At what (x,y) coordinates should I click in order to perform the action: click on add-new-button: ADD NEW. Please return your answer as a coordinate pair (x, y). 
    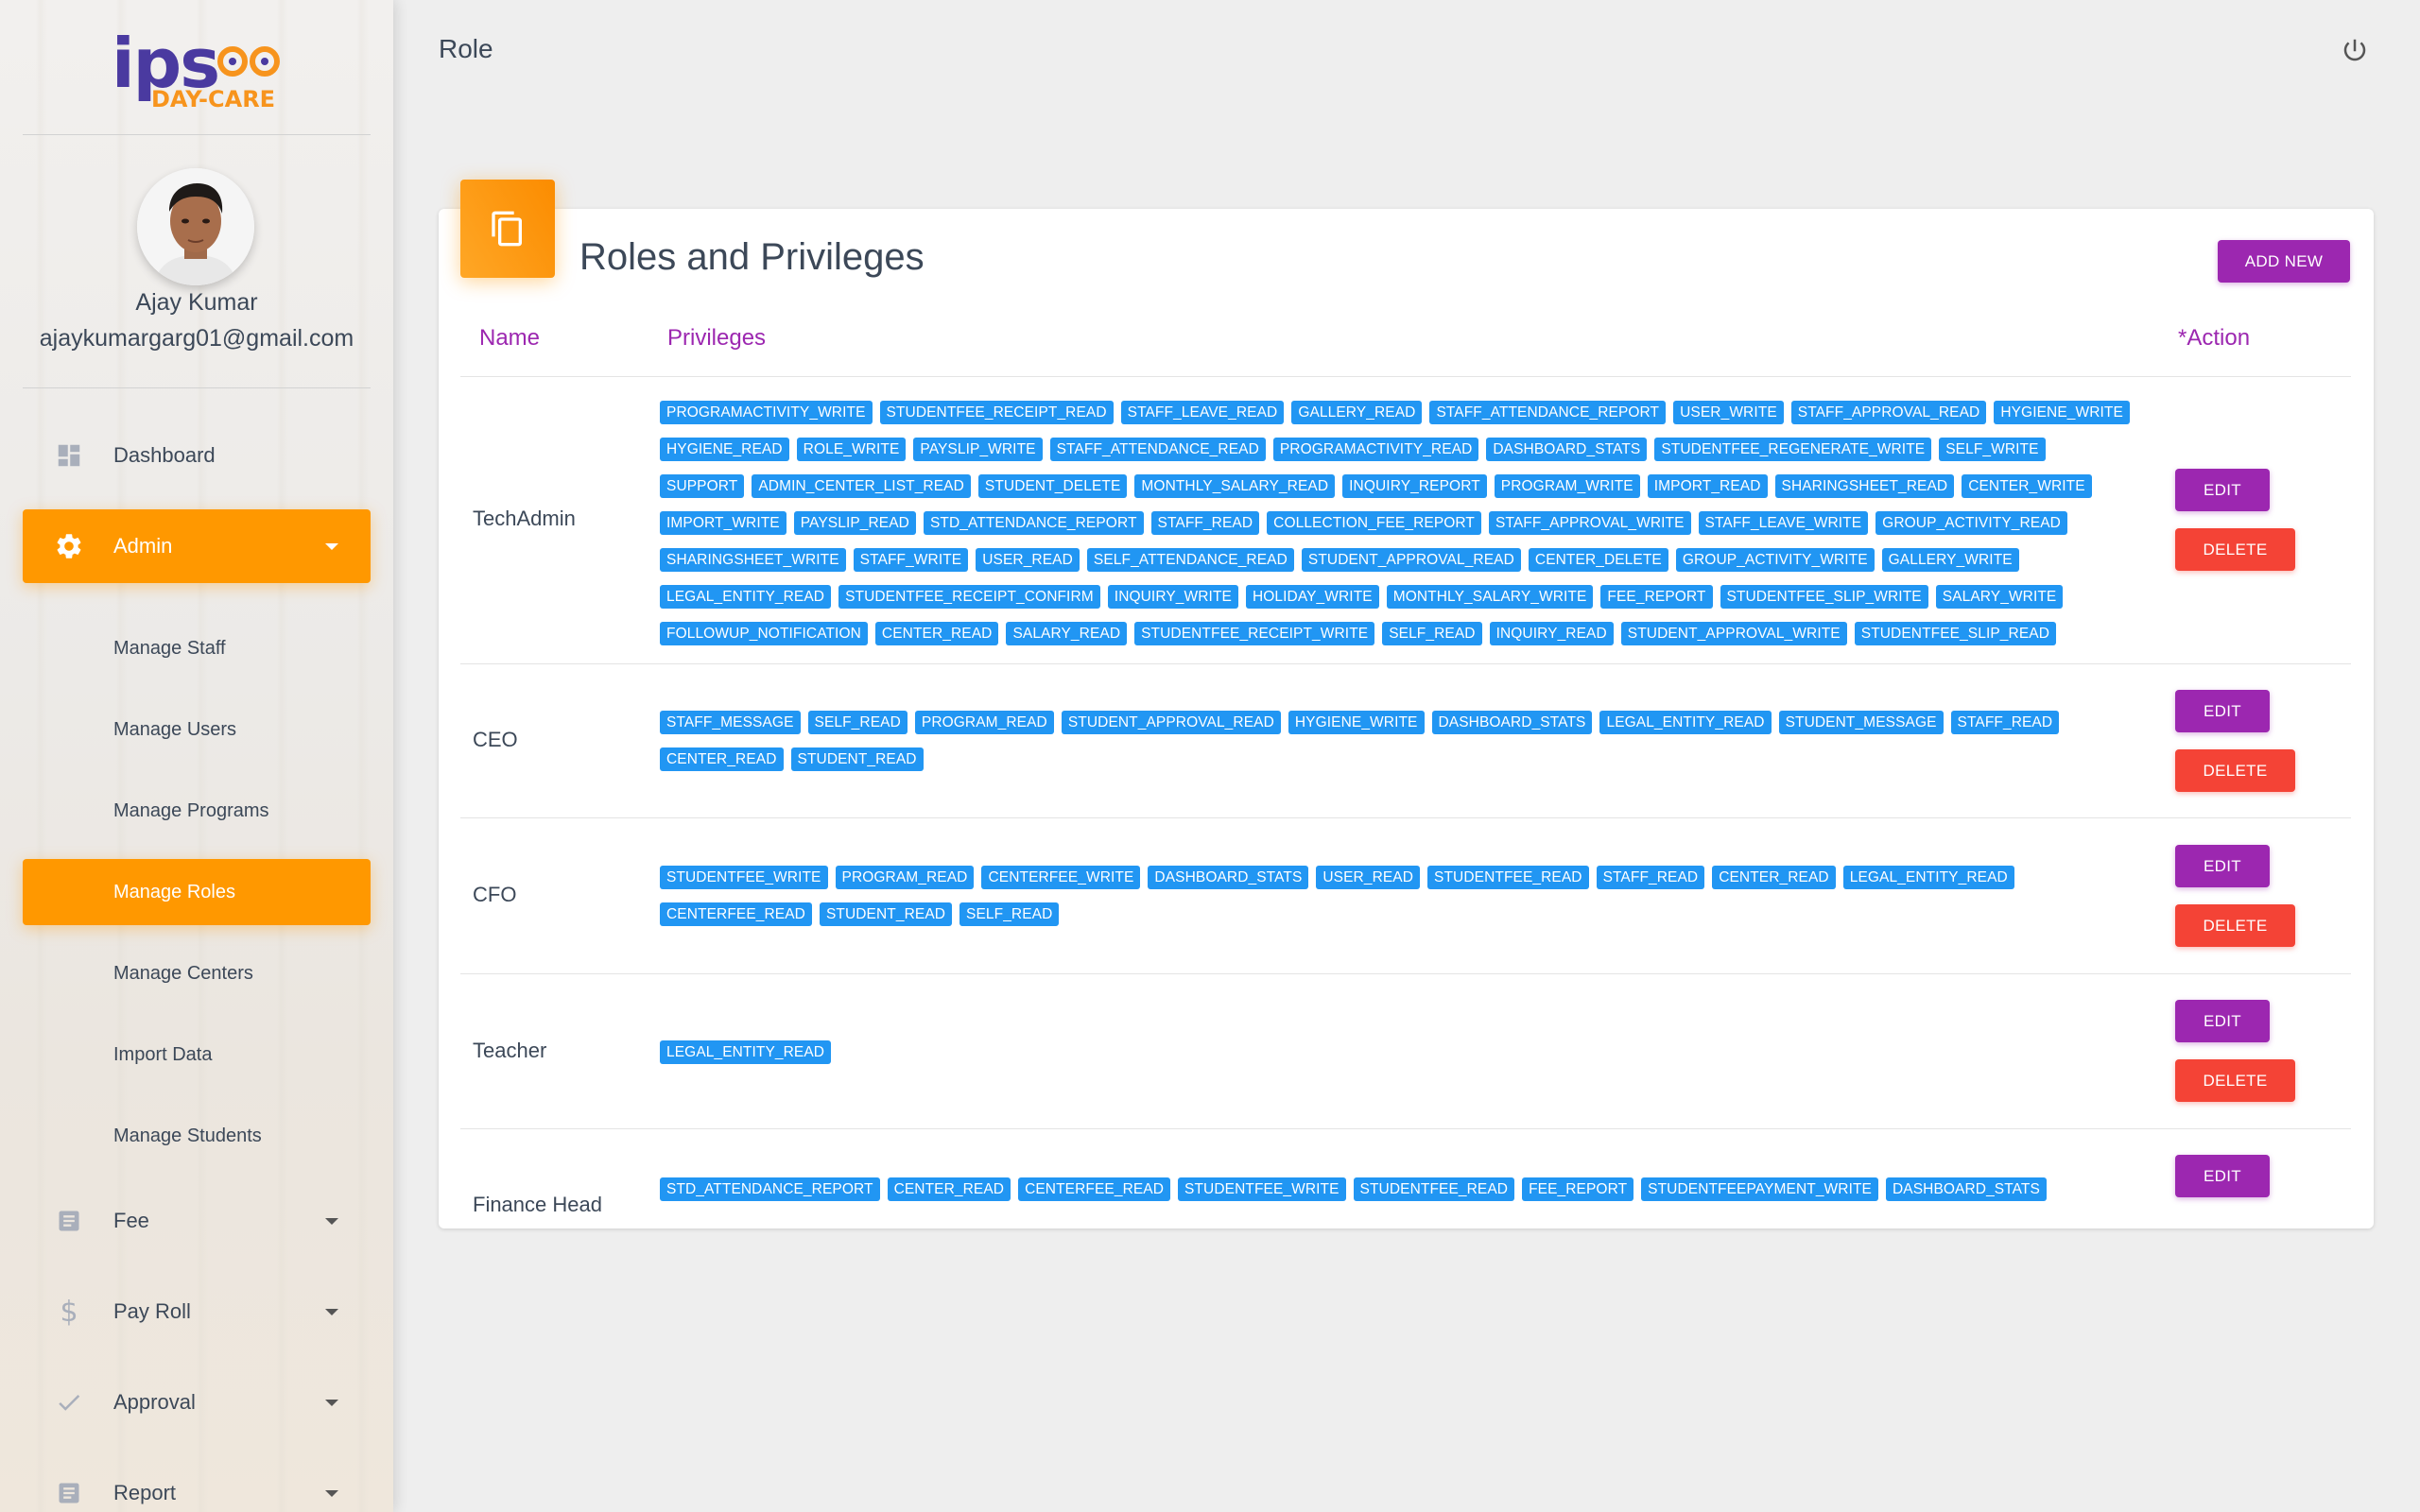
    Looking at the image, I should click on (2284, 261).